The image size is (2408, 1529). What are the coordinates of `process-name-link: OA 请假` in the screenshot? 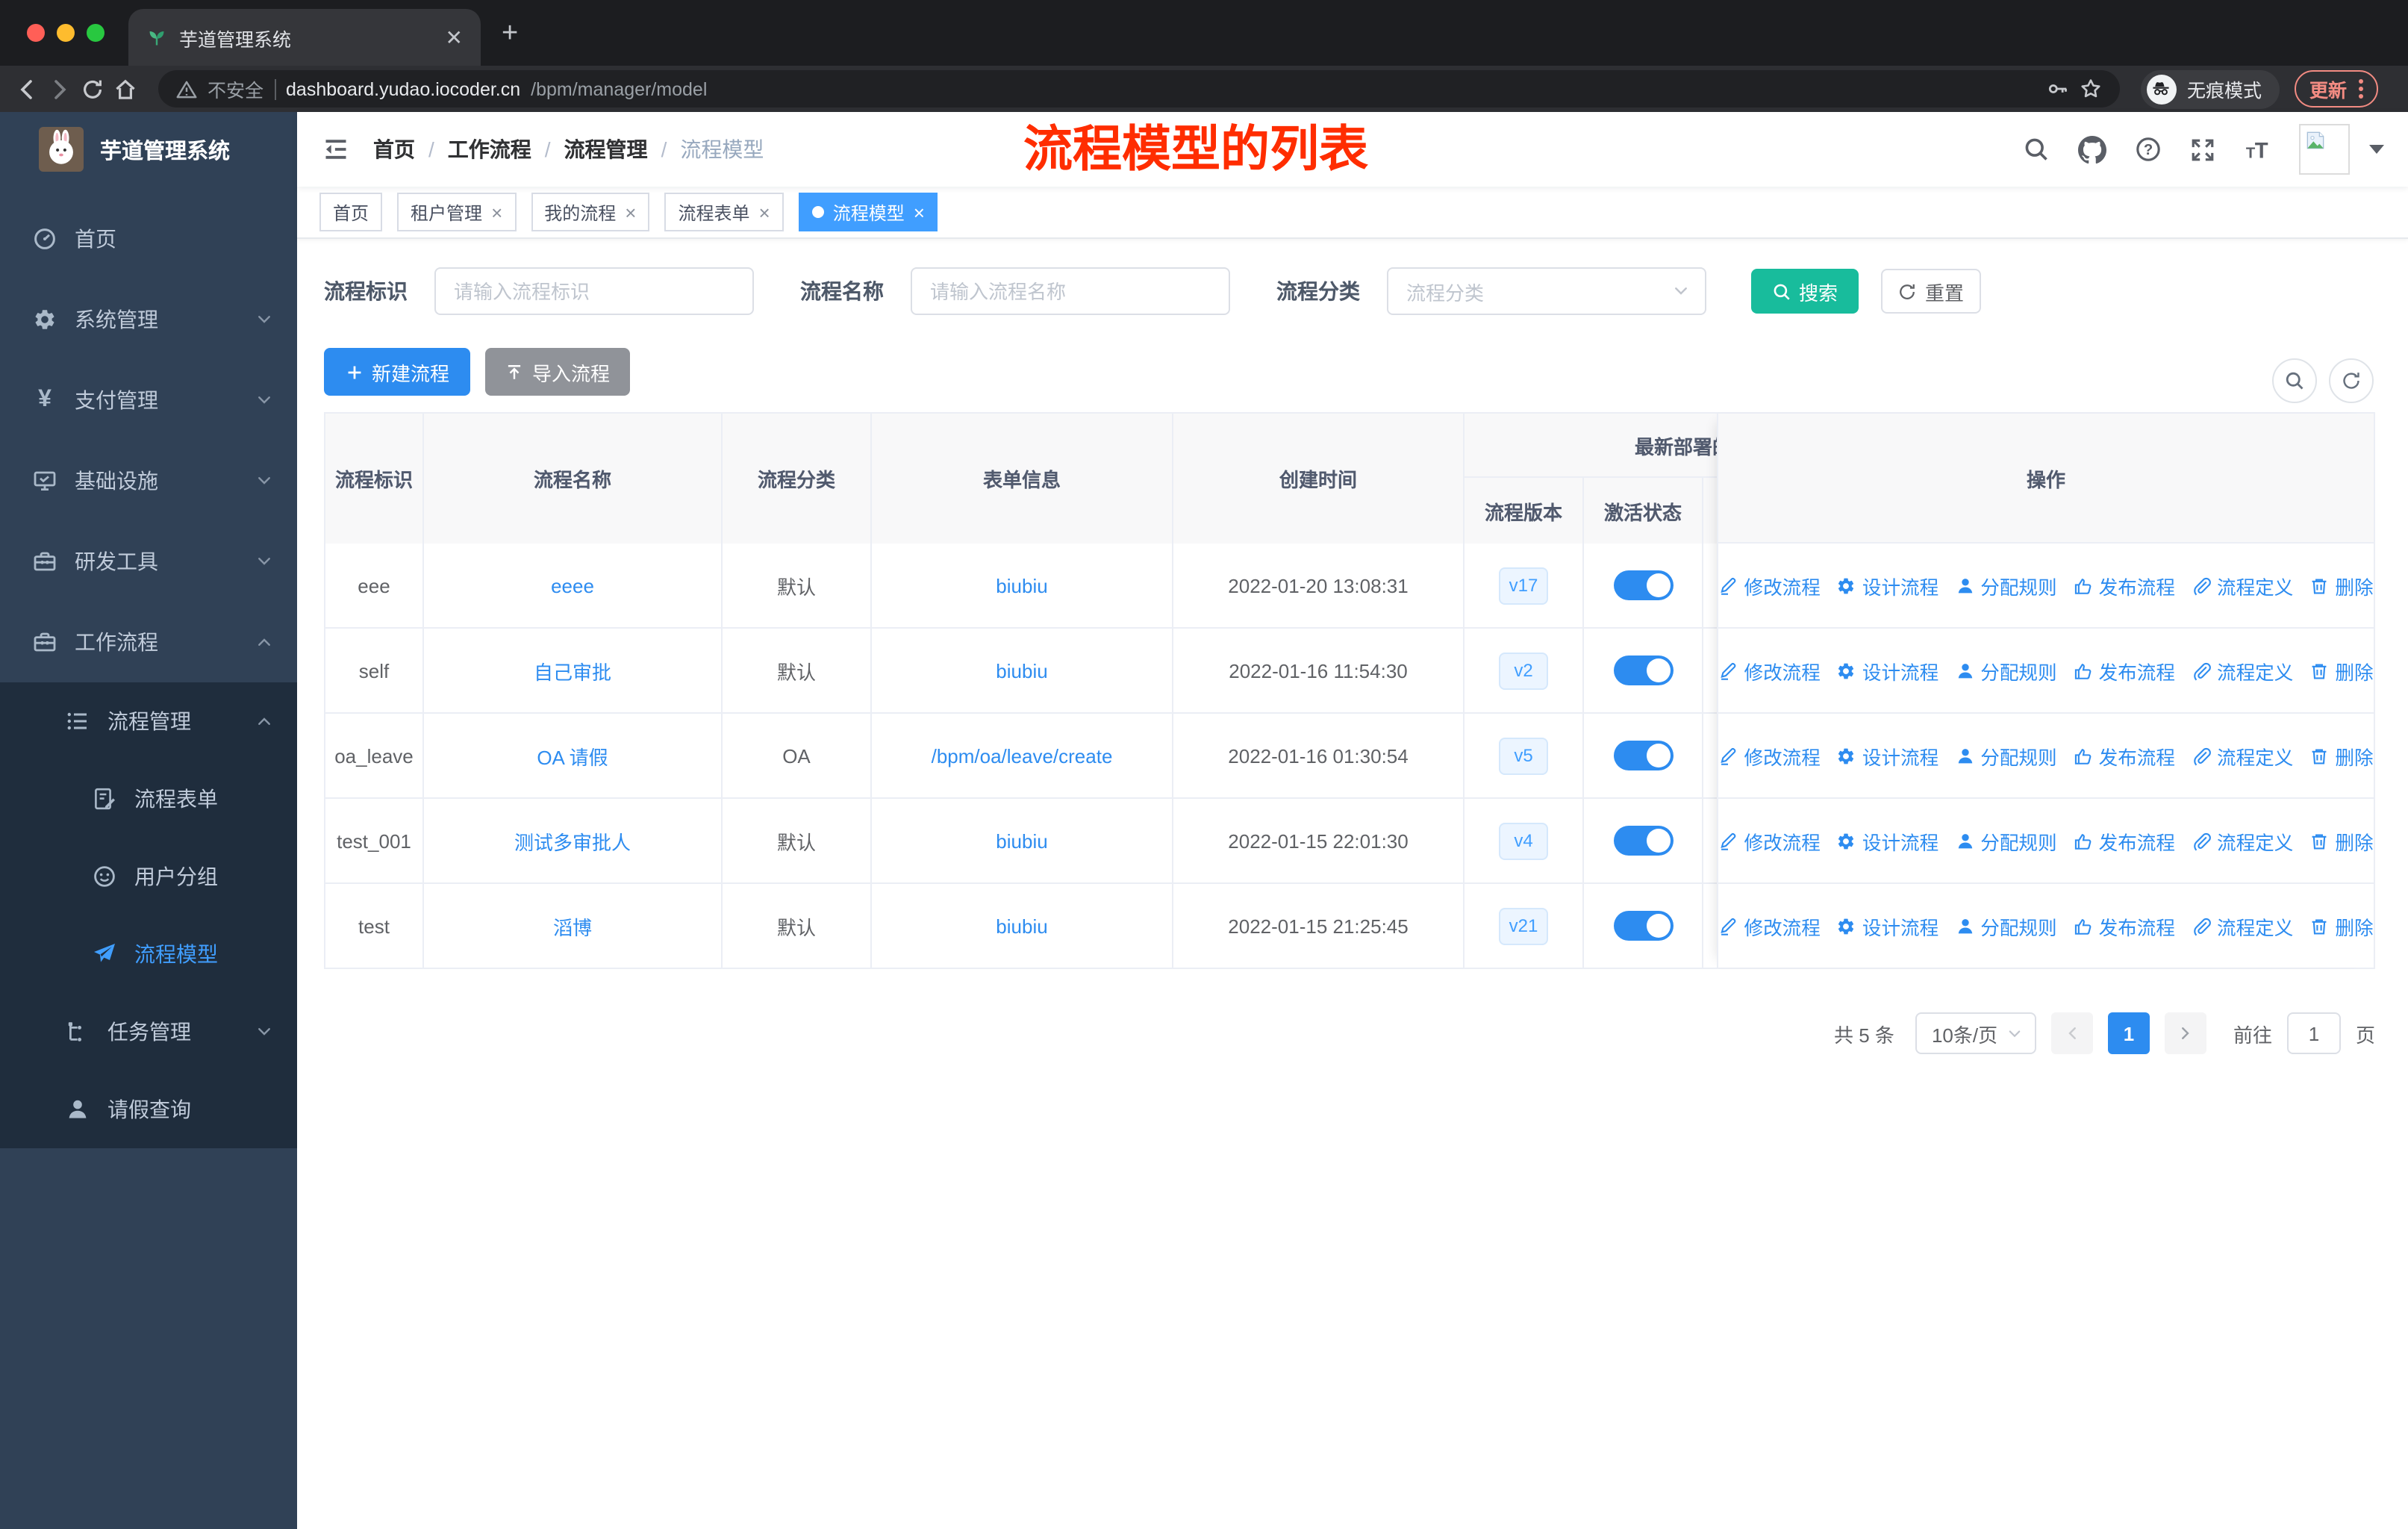 It's located at (572, 755).